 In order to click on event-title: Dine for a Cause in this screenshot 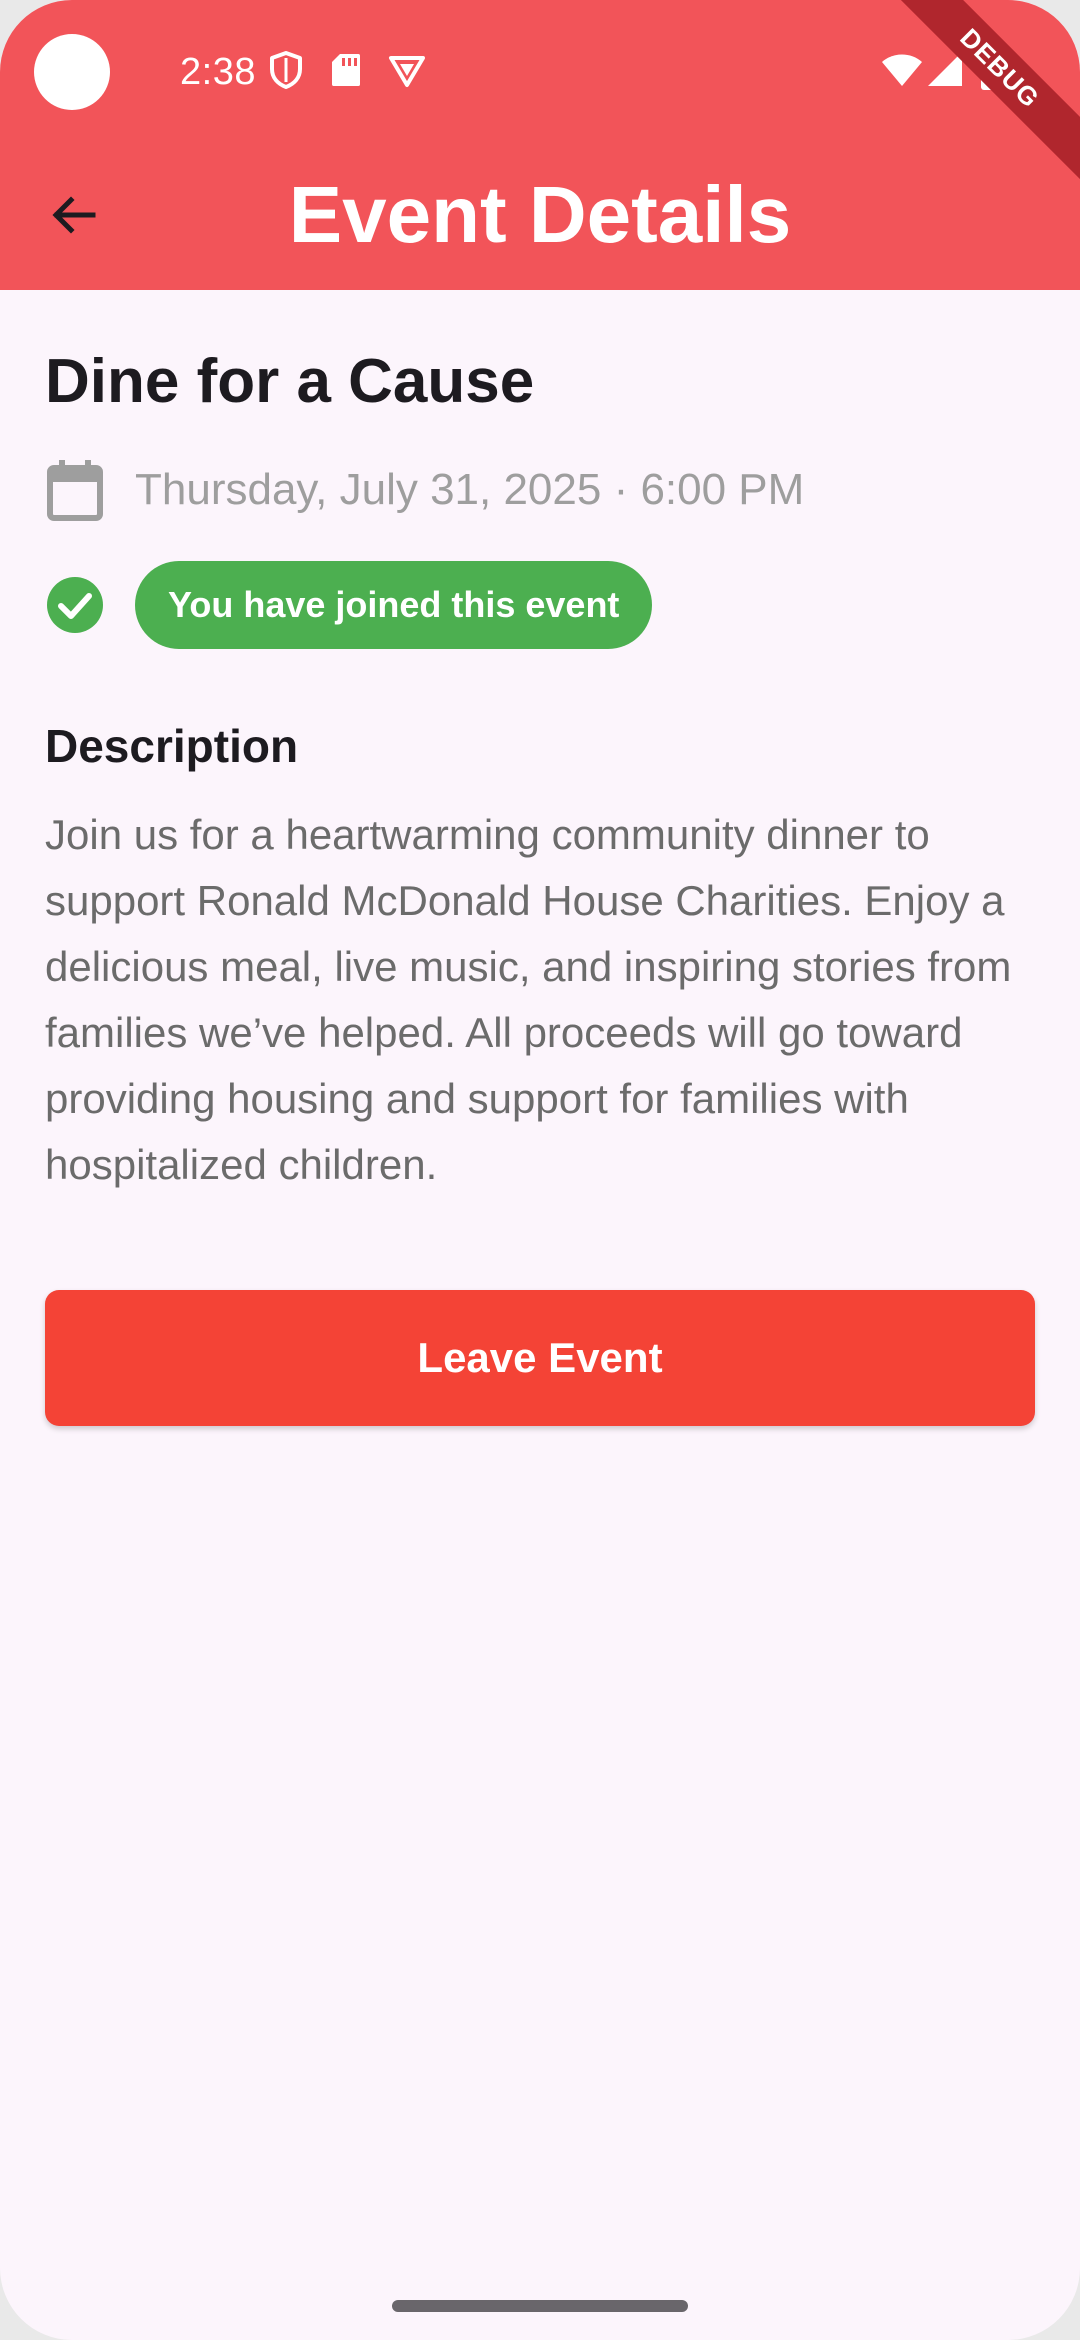, I will do `click(290, 381)`.